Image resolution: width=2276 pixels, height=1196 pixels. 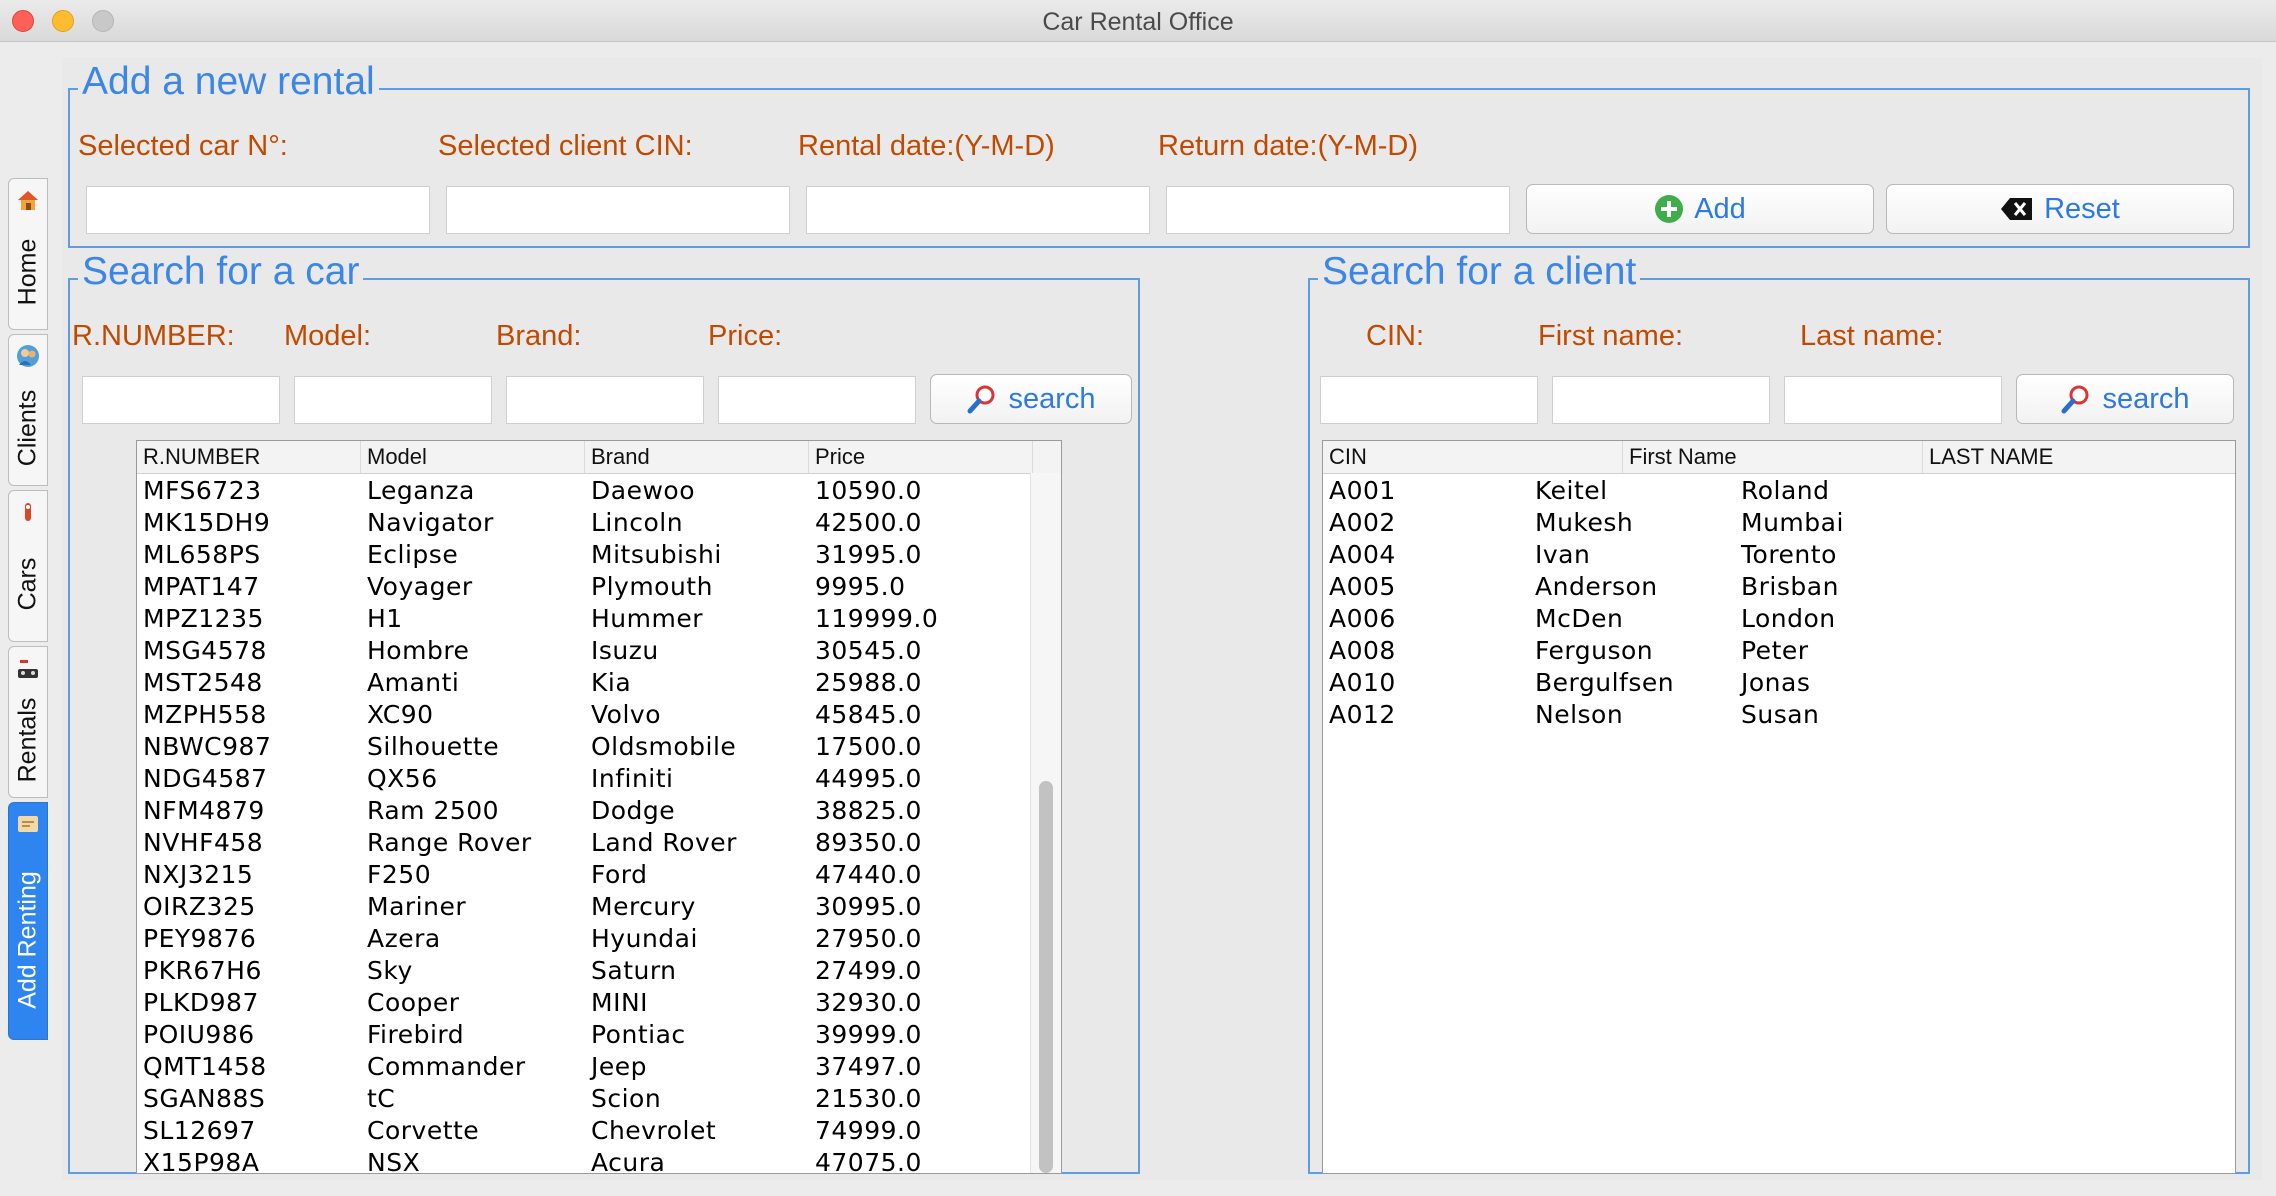 I want to click on col-brand: Brand, so click(x=697, y=457).